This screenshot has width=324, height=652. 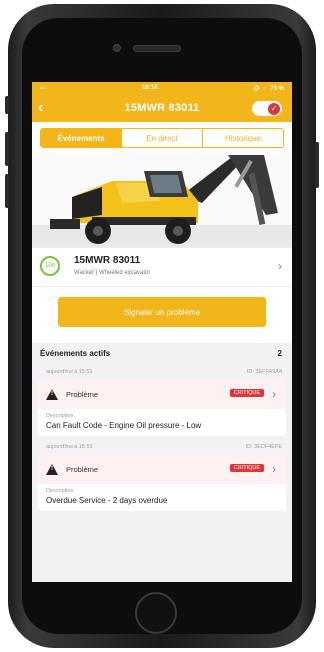 What do you see at coordinates (274, 108) in the screenshot?
I see `check-icon: ✓` at bounding box center [274, 108].